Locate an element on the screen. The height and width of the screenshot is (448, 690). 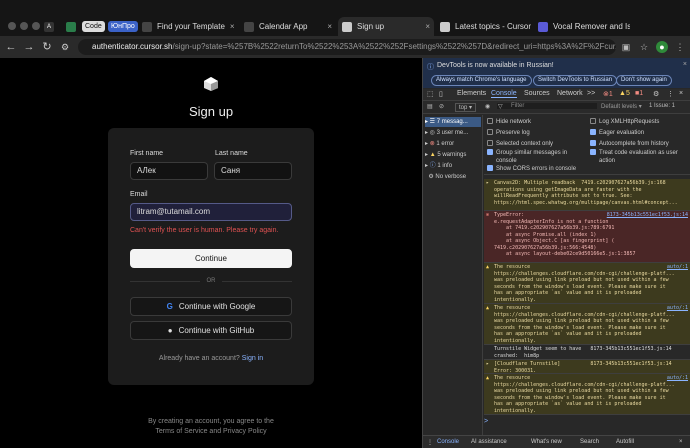
selected-context-option: Selected context only is located at coordinates (520, 144).